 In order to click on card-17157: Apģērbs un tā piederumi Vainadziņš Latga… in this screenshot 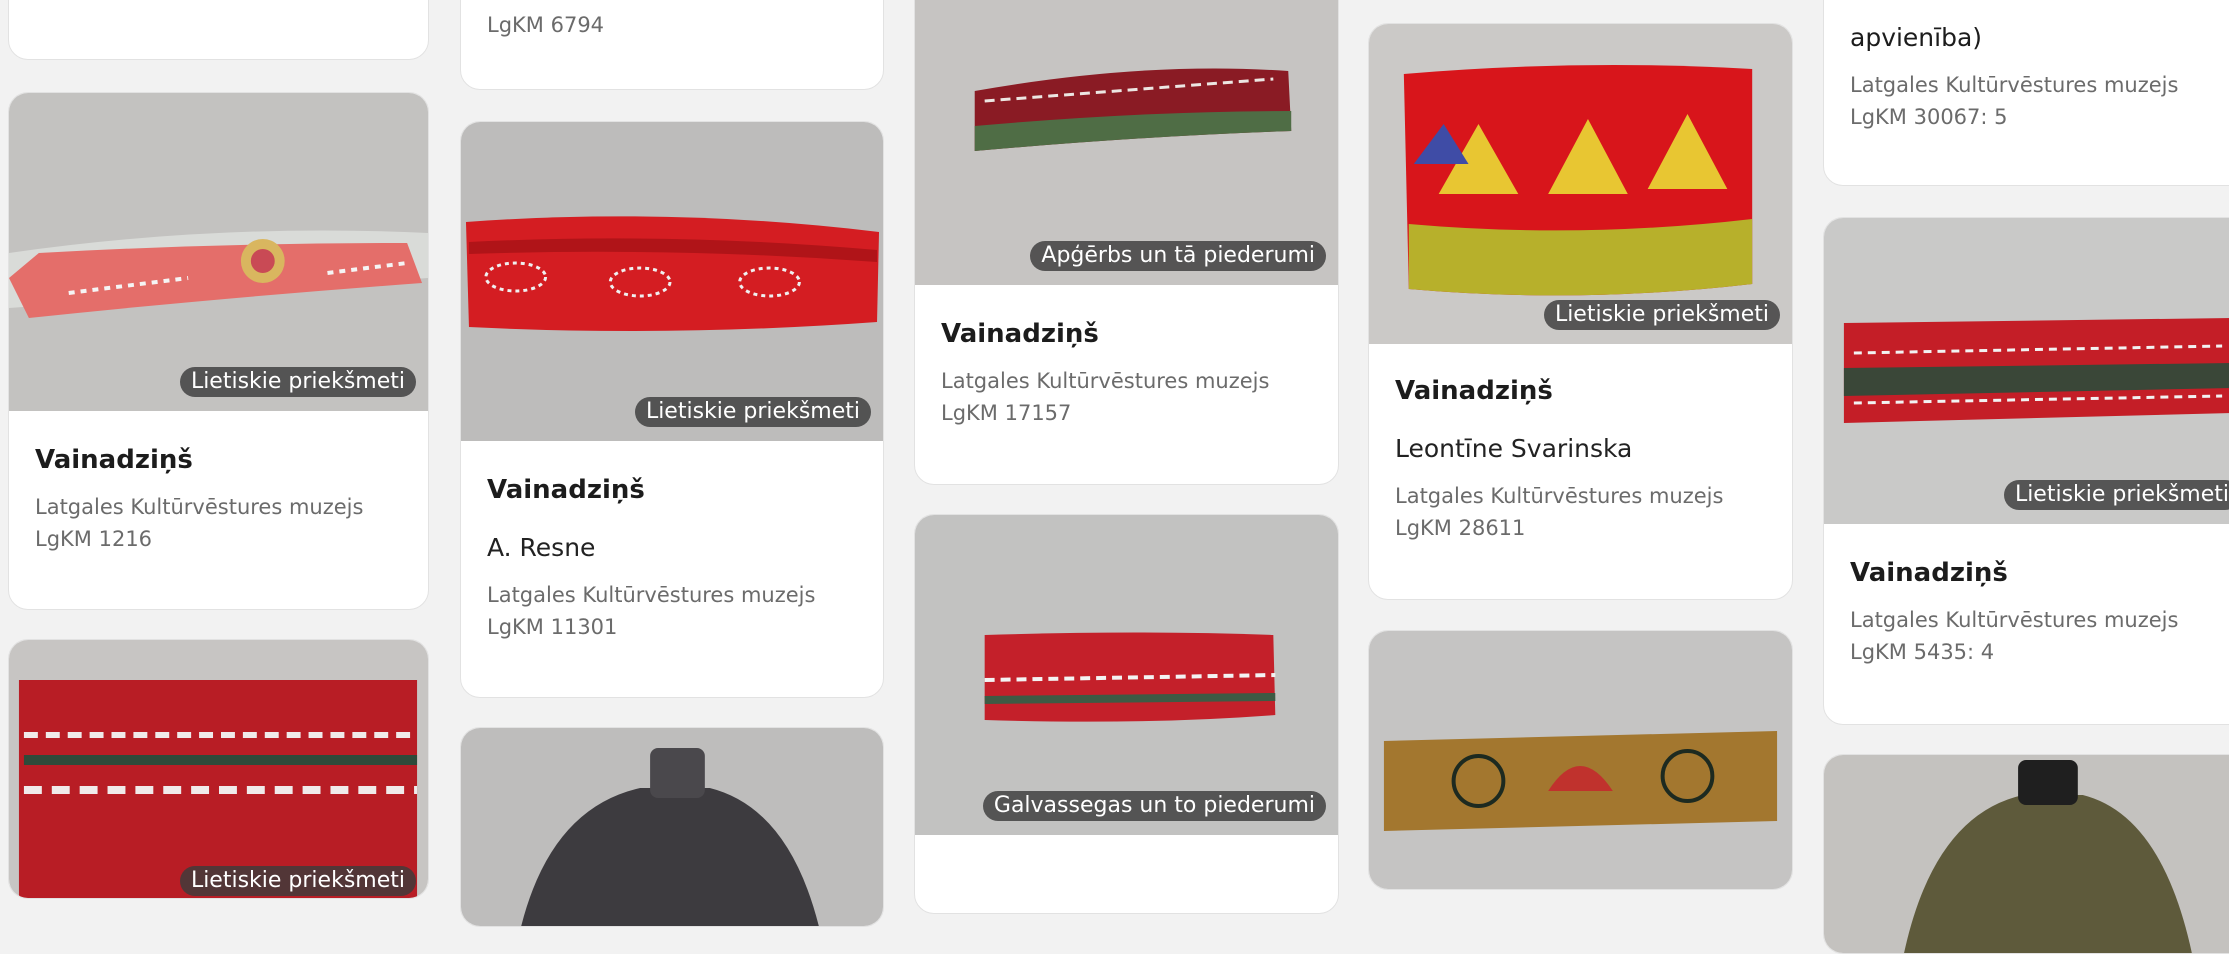, I will do `click(1126, 242)`.